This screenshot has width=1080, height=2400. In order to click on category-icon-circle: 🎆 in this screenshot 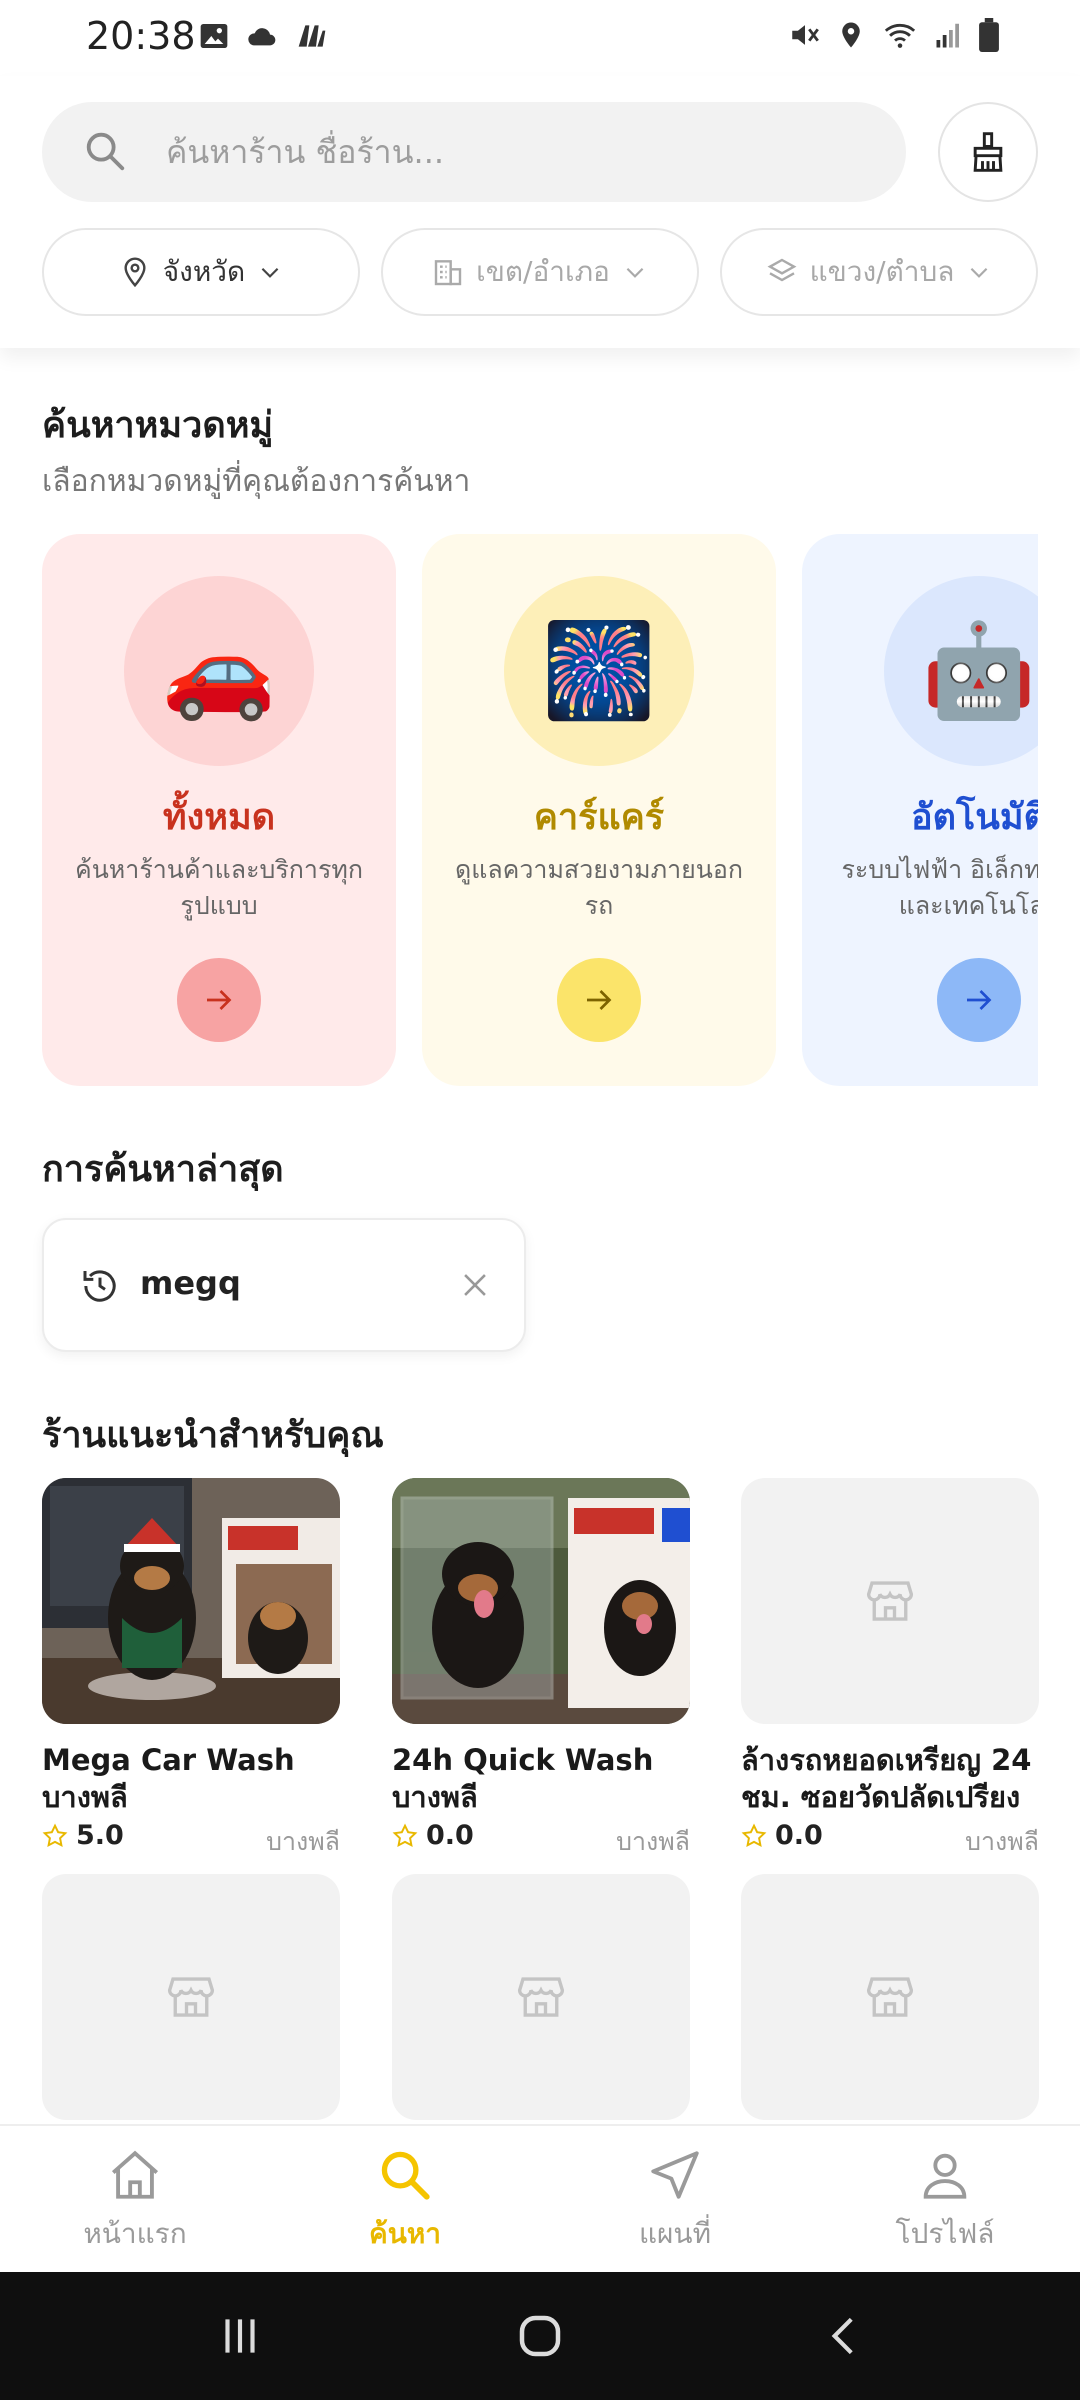, I will do `click(599, 671)`.